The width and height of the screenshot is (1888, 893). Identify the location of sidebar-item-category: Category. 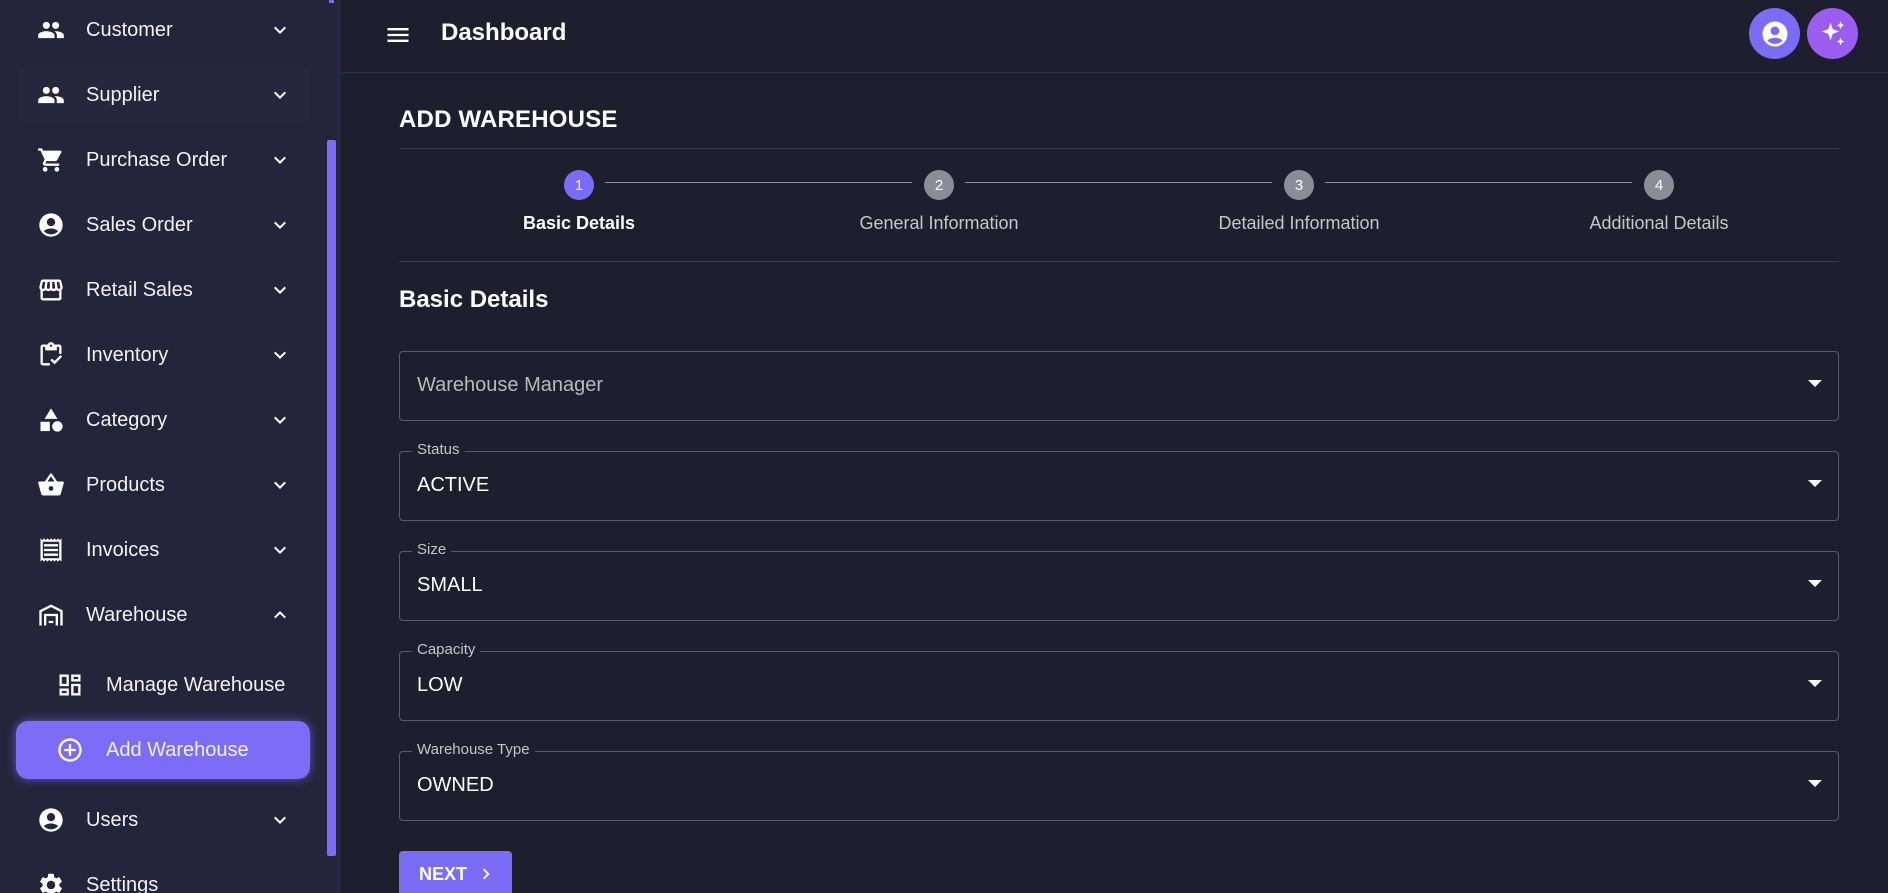
(164, 420).